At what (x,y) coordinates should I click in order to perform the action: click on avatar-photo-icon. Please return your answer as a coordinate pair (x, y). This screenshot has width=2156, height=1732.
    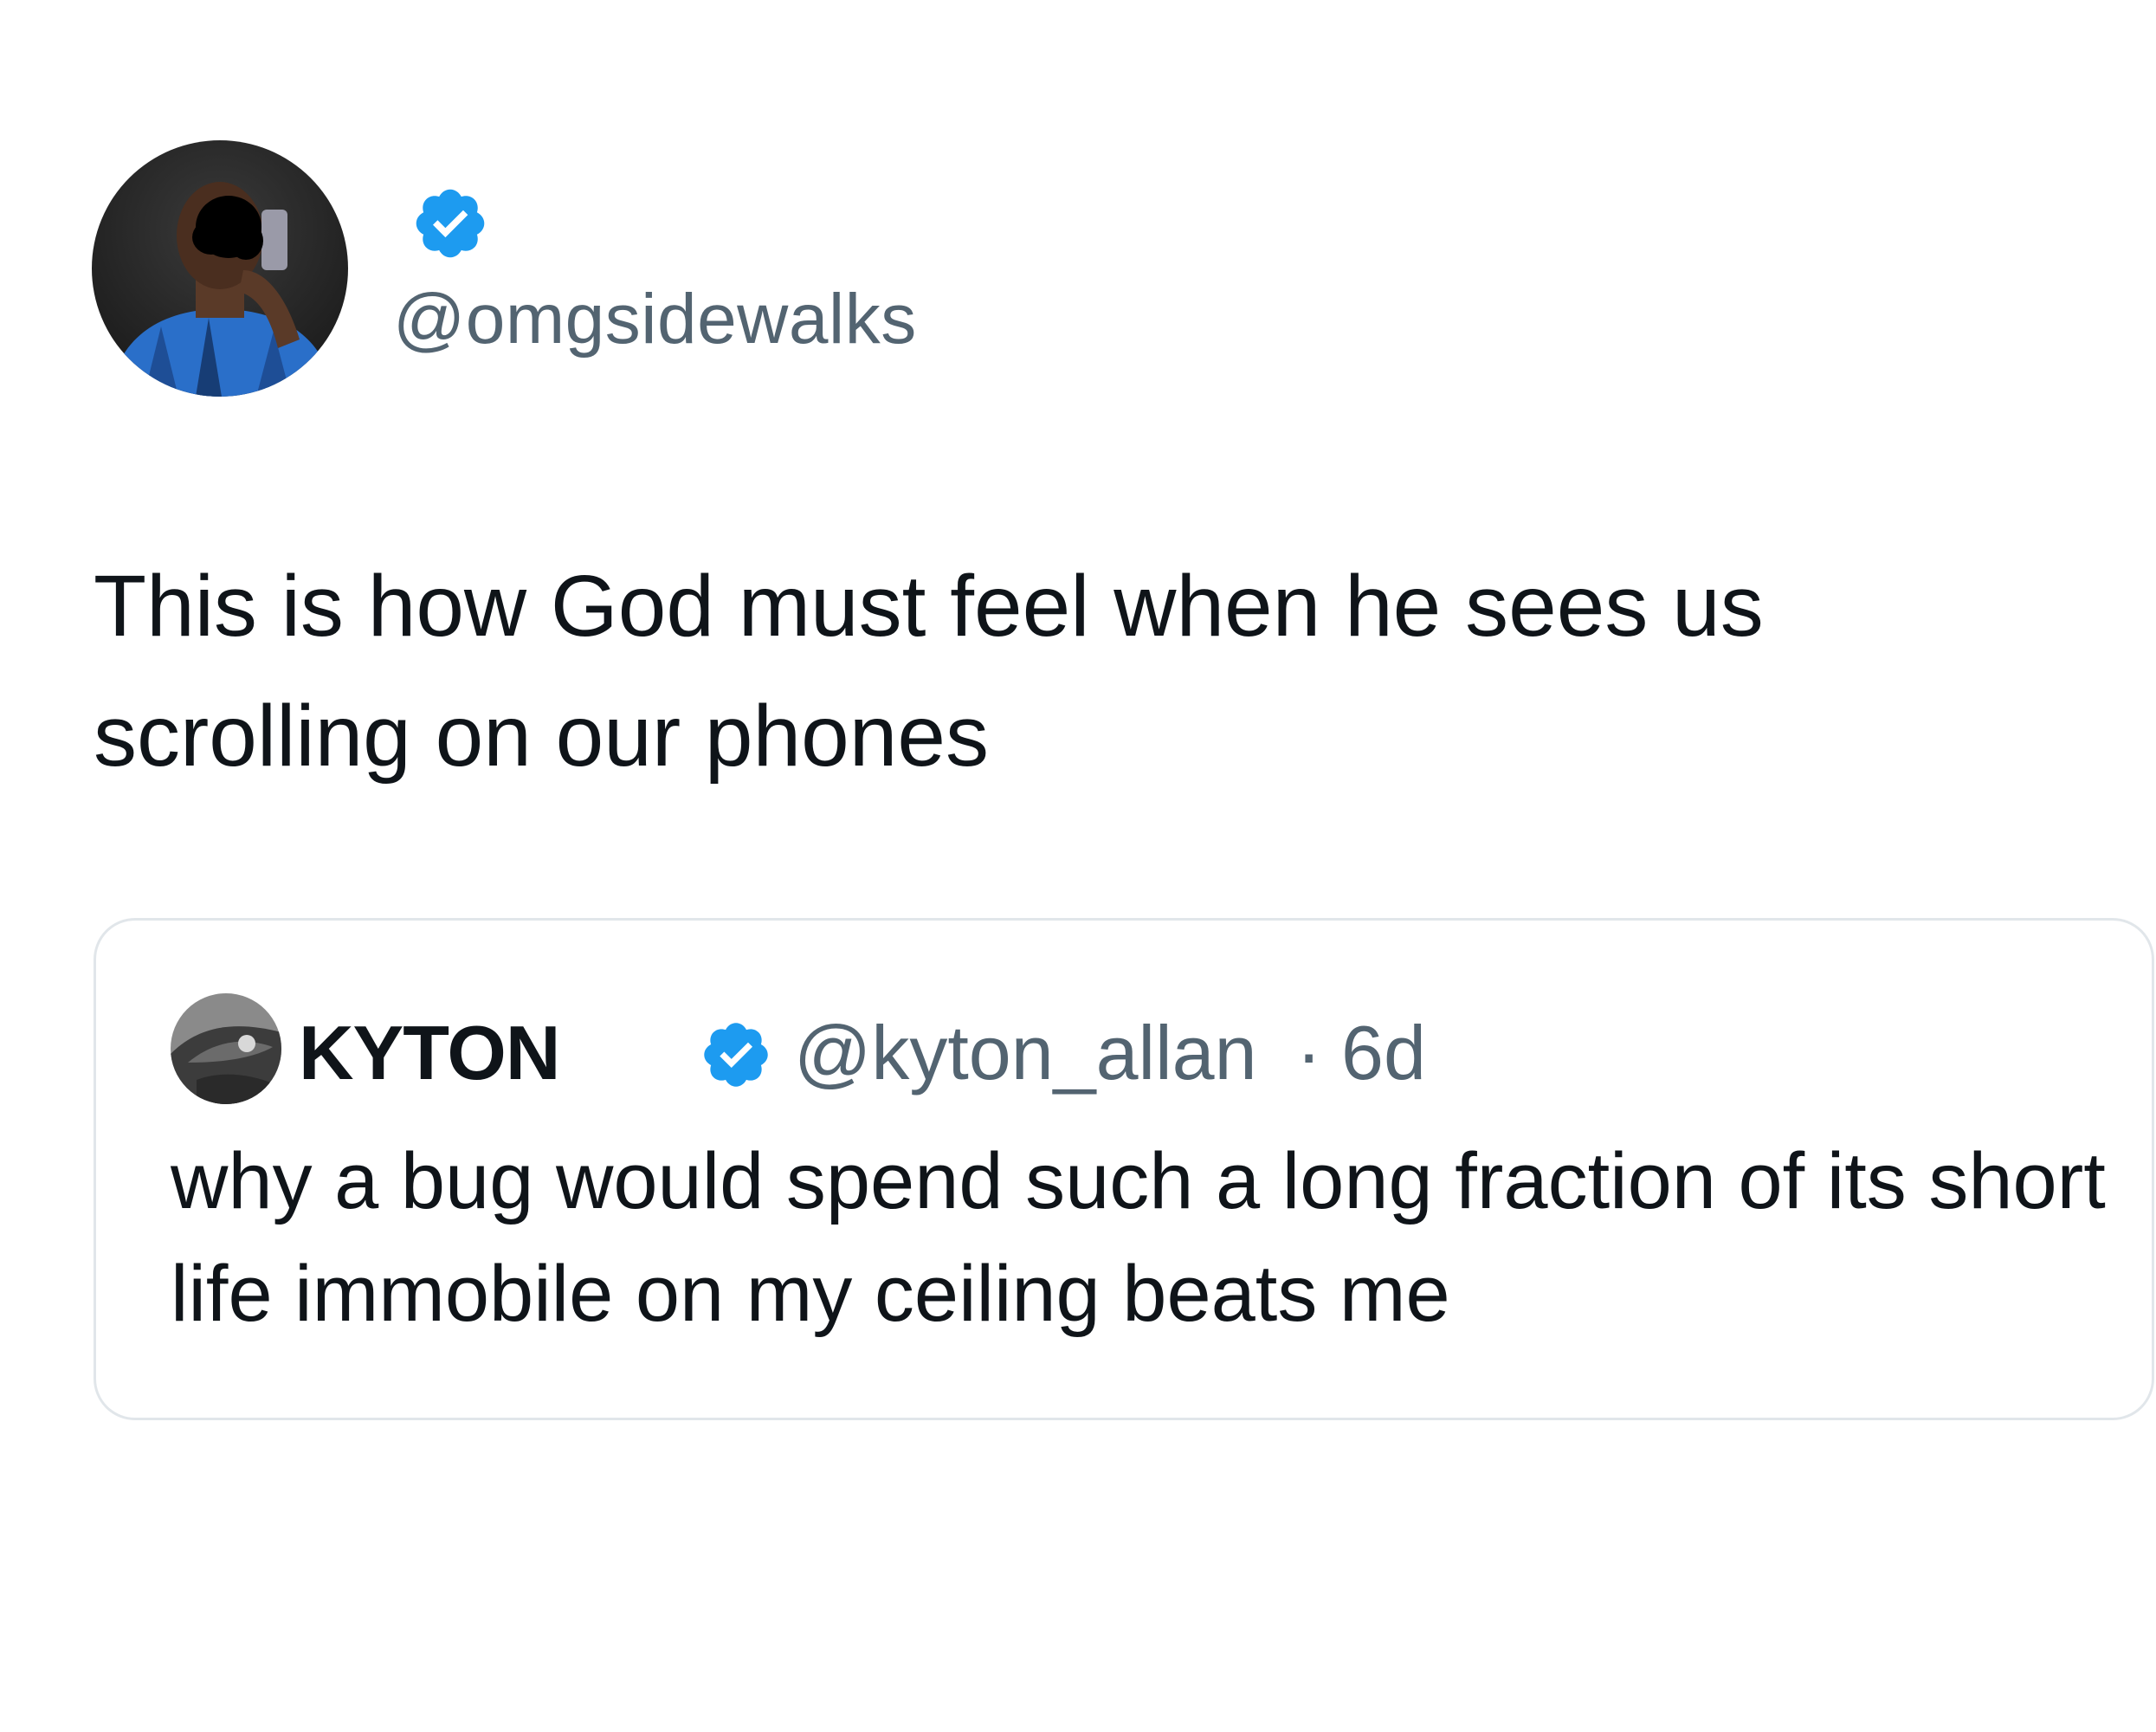
    Looking at the image, I should click on (220, 268).